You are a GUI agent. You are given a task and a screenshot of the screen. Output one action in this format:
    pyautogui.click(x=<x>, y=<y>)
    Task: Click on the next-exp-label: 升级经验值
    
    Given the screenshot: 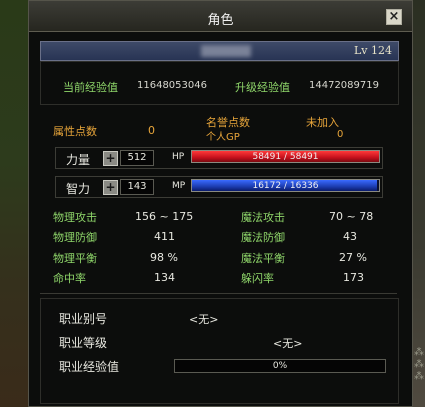 What is the action you would take?
    pyautogui.click(x=262, y=87)
    